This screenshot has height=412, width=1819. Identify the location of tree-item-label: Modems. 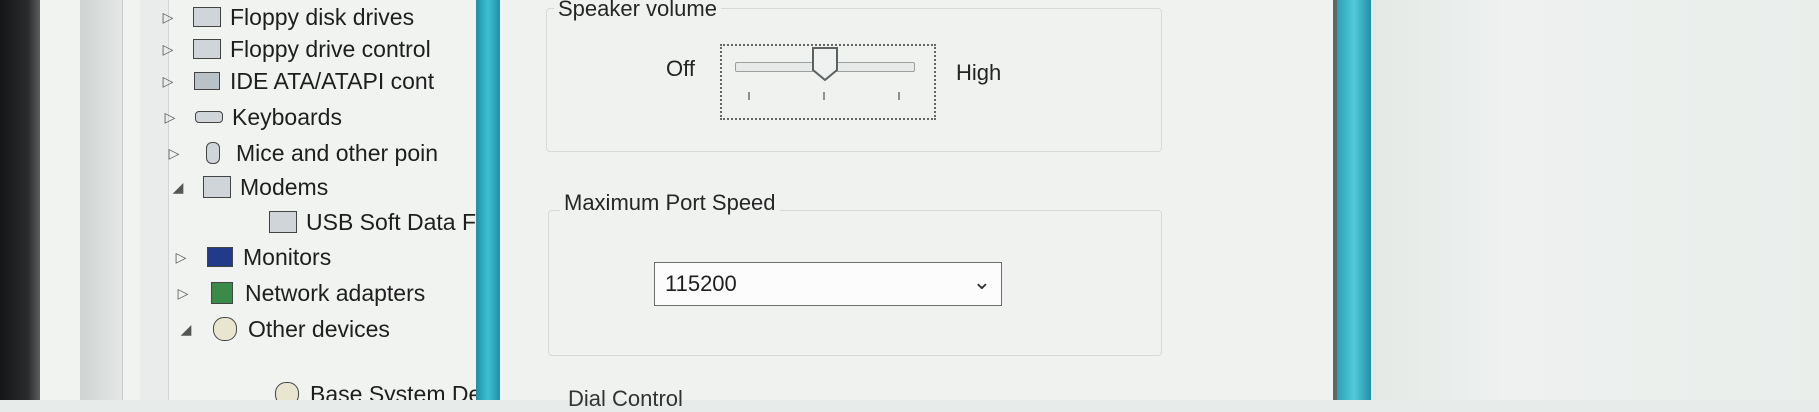
(284, 186).